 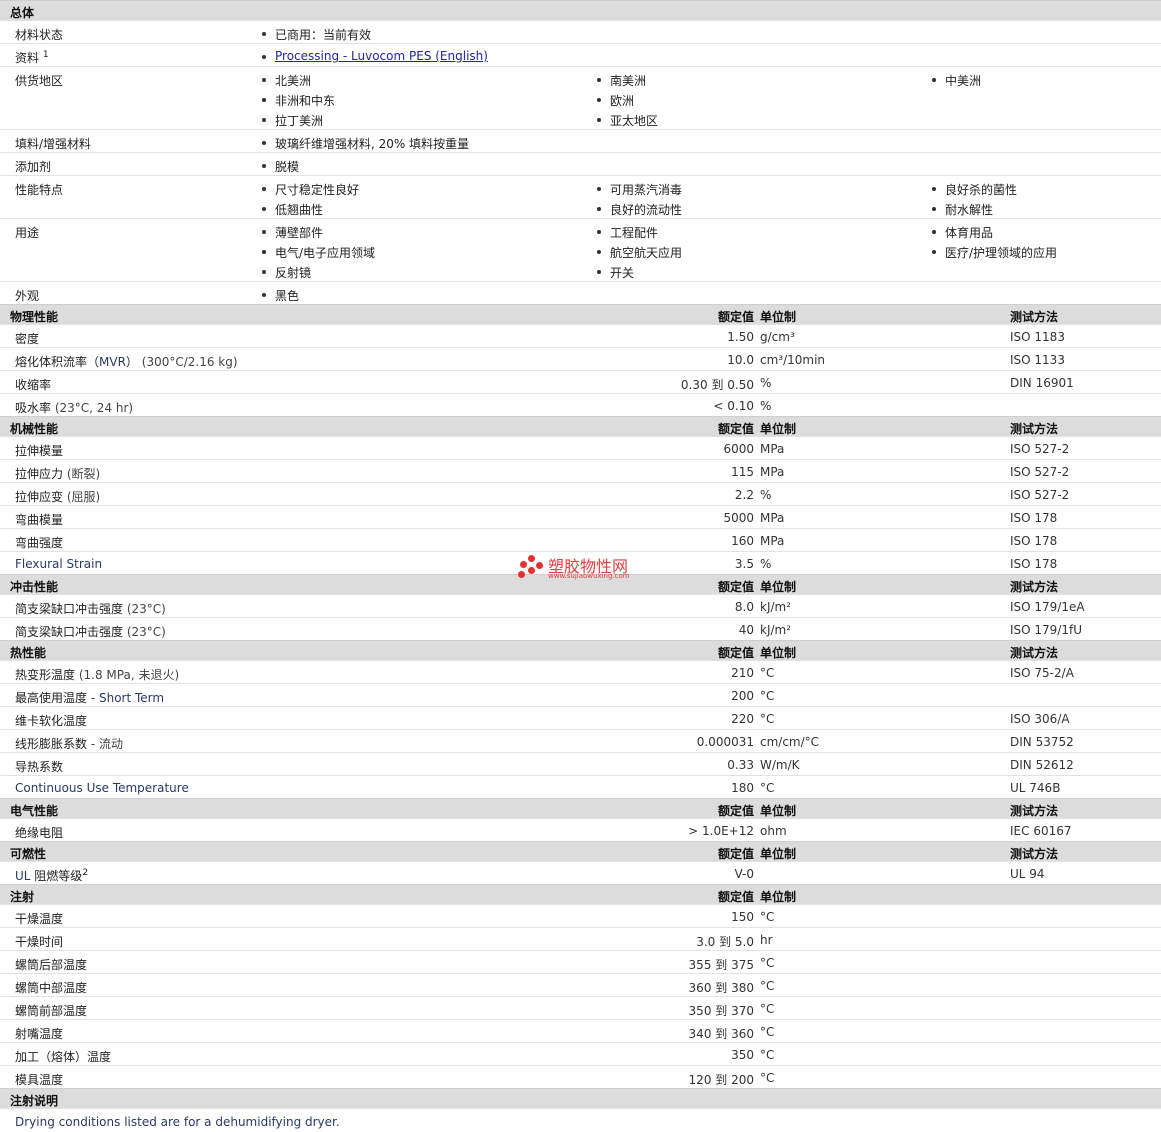 I want to click on section-title: 物理性能, so click(x=34, y=317).